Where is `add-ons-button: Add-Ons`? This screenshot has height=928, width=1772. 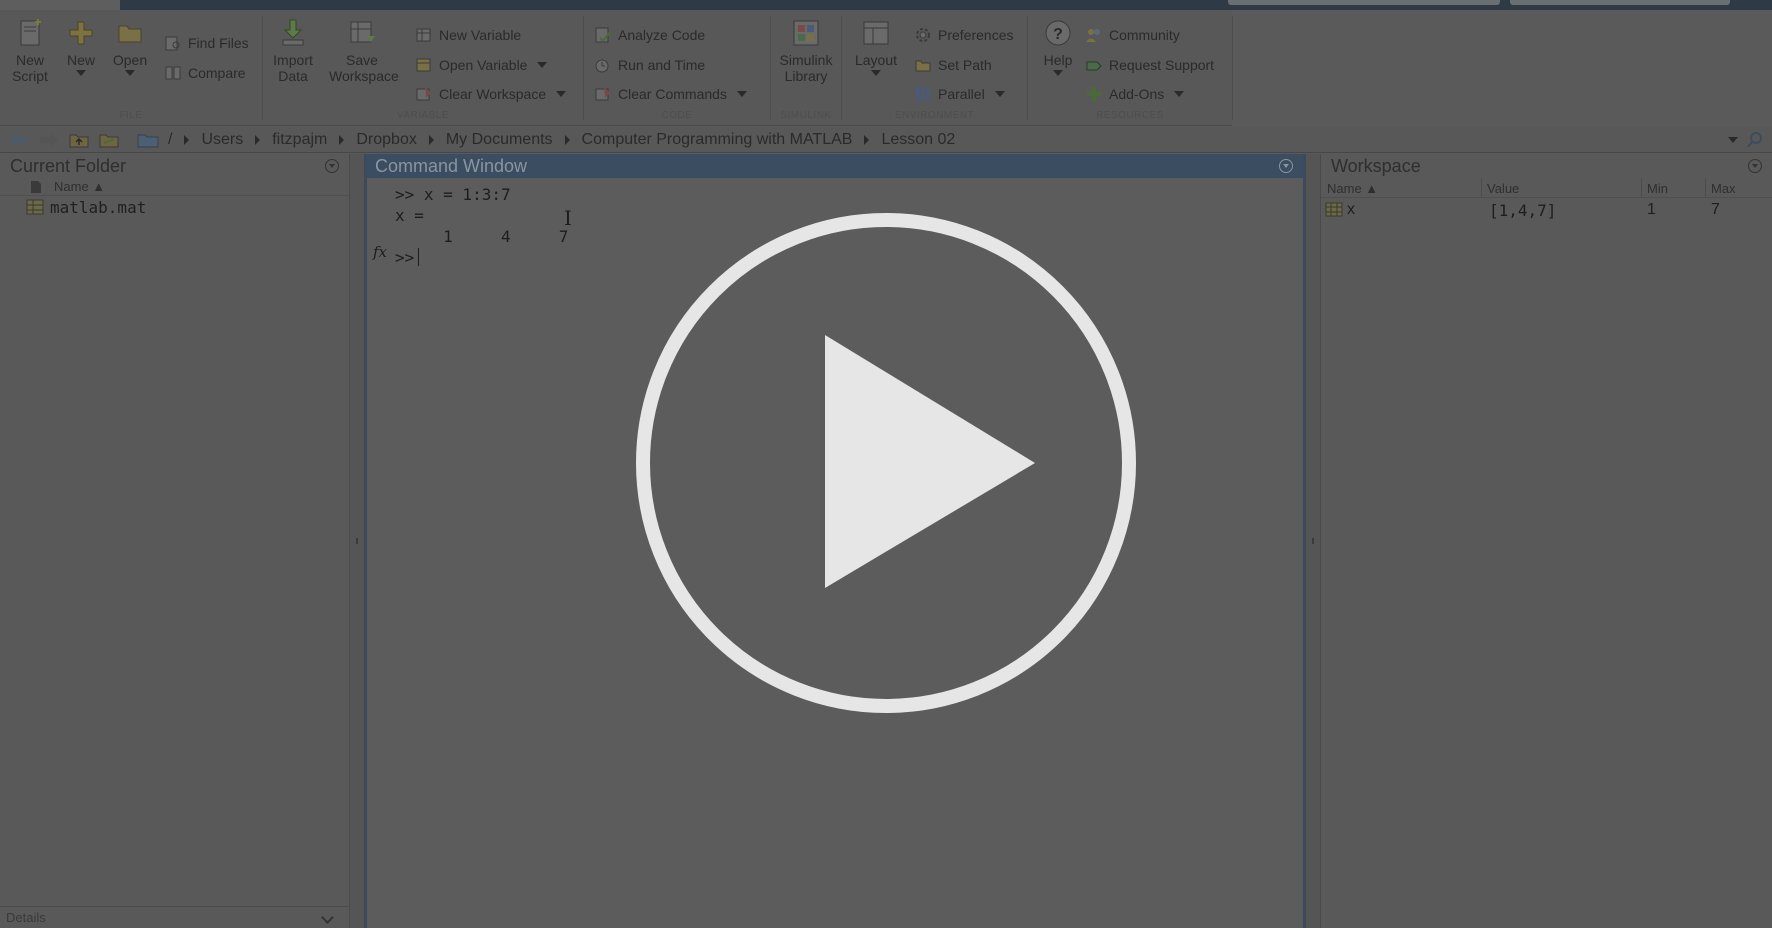 add-ons-button: Add-Ons is located at coordinates (1135, 94).